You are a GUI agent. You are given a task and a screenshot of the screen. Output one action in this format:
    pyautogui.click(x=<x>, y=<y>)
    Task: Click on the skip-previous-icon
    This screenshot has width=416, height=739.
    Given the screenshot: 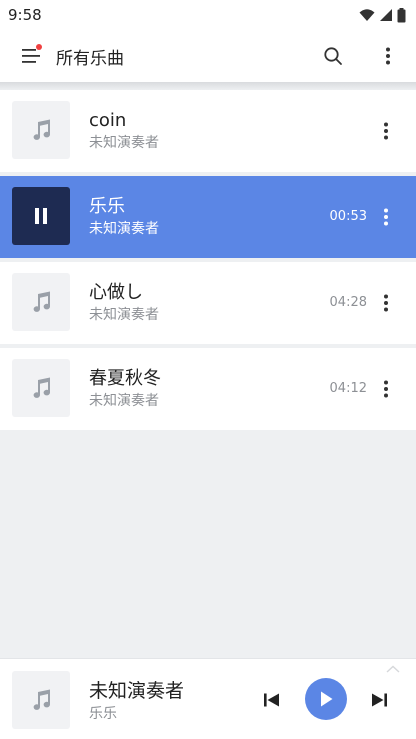 What is the action you would take?
    pyautogui.click(x=271, y=700)
    